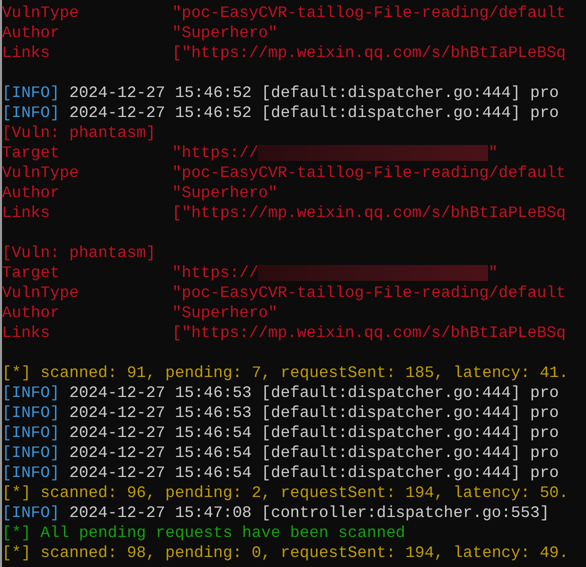 The width and height of the screenshot is (586, 567). What do you see at coordinates (309, 513) in the screenshot?
I see `log-message: 2024-12-27 15:47:08 [controller:dispatcher.go:553]` at bounding box center [309, 513].